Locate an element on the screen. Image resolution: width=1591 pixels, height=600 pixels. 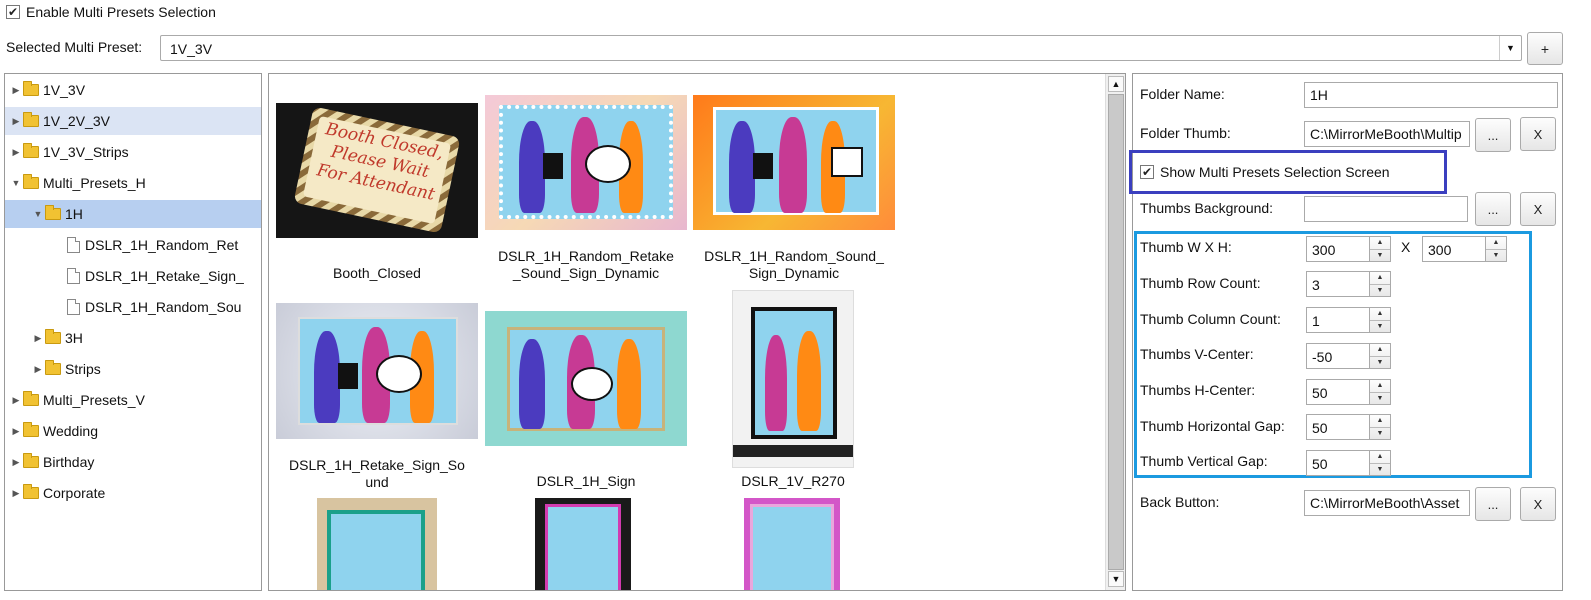
folder-thumb-clear-button: X is located at coordinates (1538, 134).